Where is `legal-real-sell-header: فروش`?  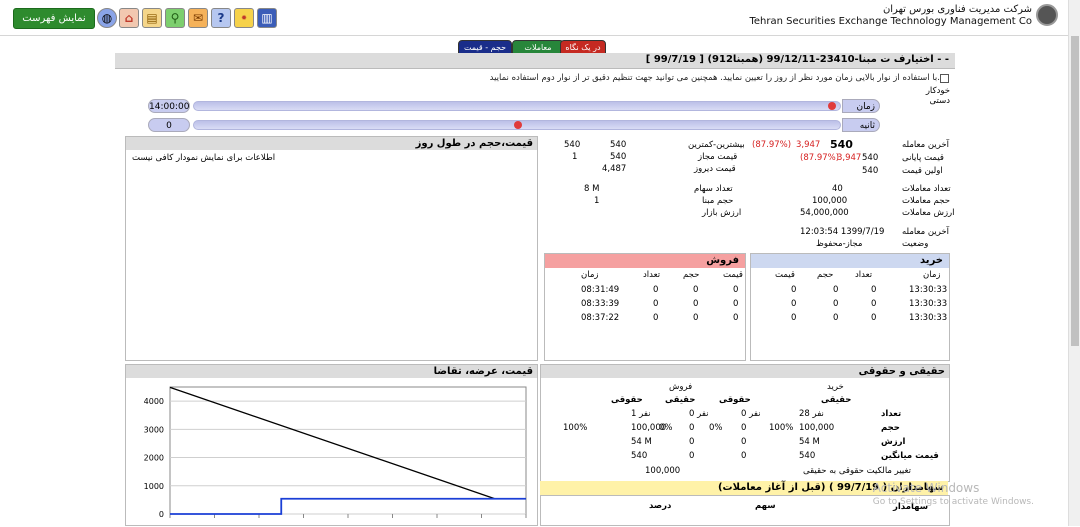 legal-real-sell-header: فروش is located at coordinates (681, 387).